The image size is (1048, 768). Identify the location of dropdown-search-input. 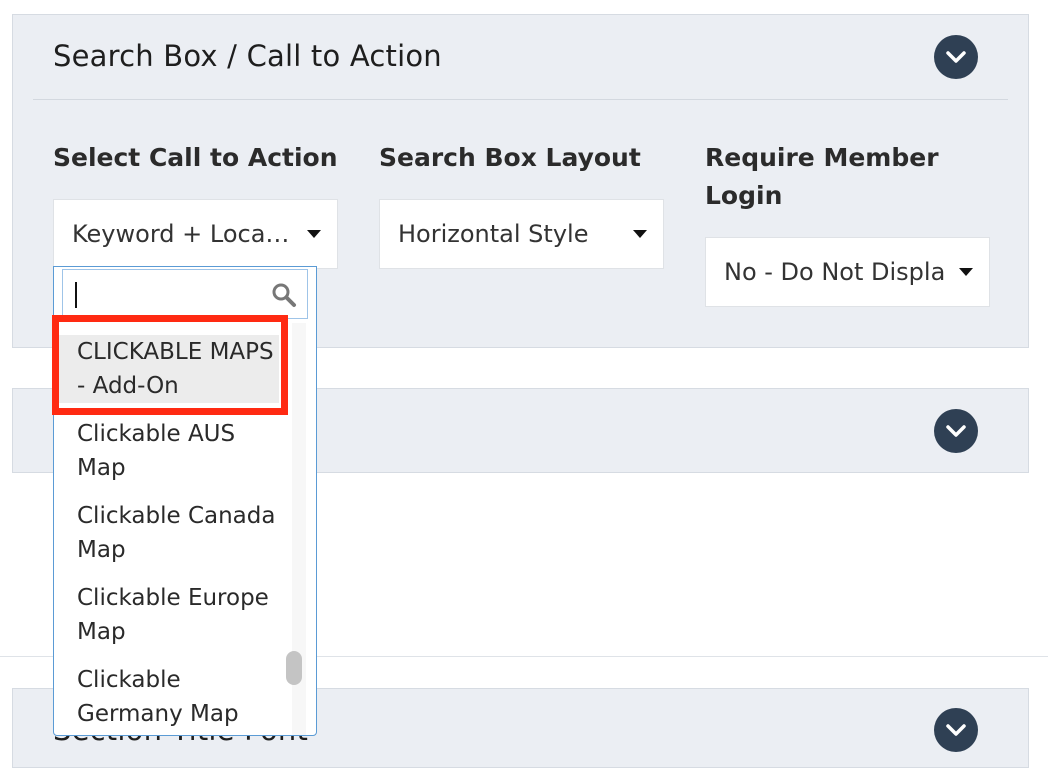
(185, 294).